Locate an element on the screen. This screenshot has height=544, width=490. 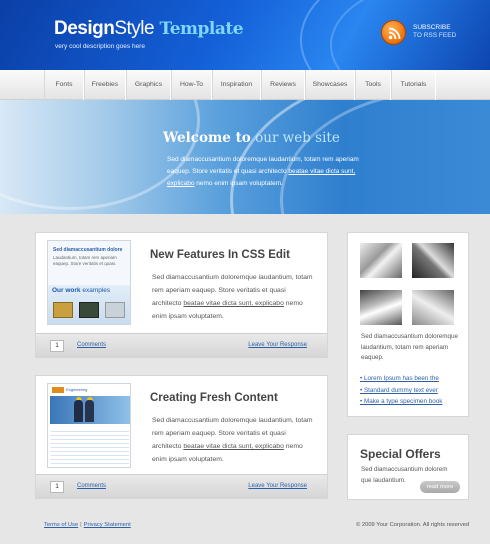
nav-item-freebies: Freebies is located at coordinates (105, 85).